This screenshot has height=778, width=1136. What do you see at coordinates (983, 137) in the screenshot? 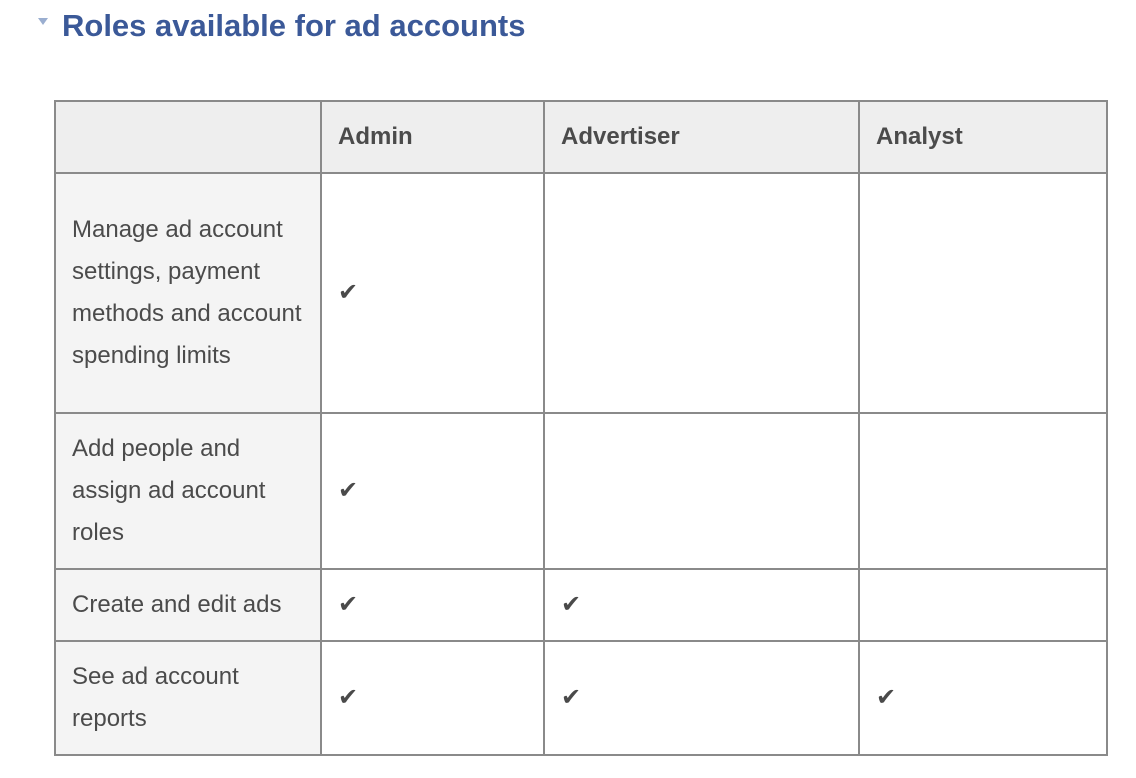
I see `header-analyst: Analyst` at bounding box center [983, 137].